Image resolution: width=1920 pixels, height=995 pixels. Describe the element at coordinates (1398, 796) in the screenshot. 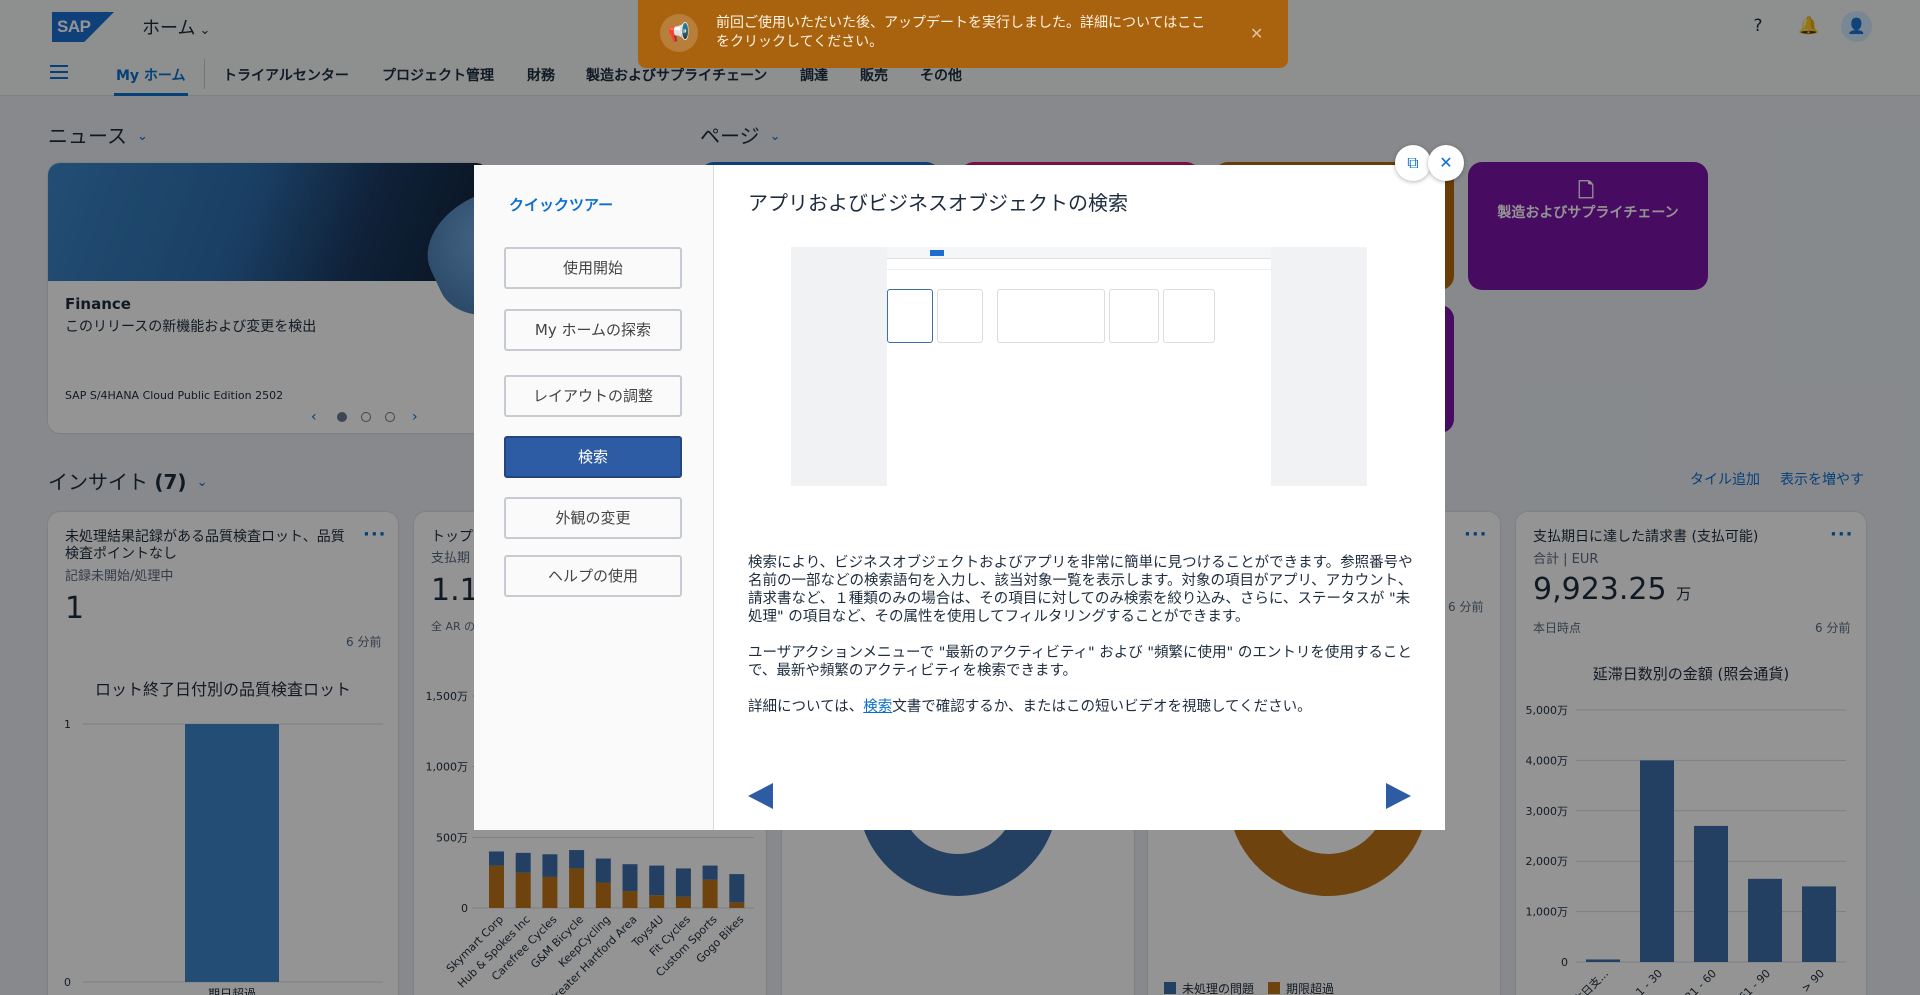

I see `next-arrow-icon` at that location.